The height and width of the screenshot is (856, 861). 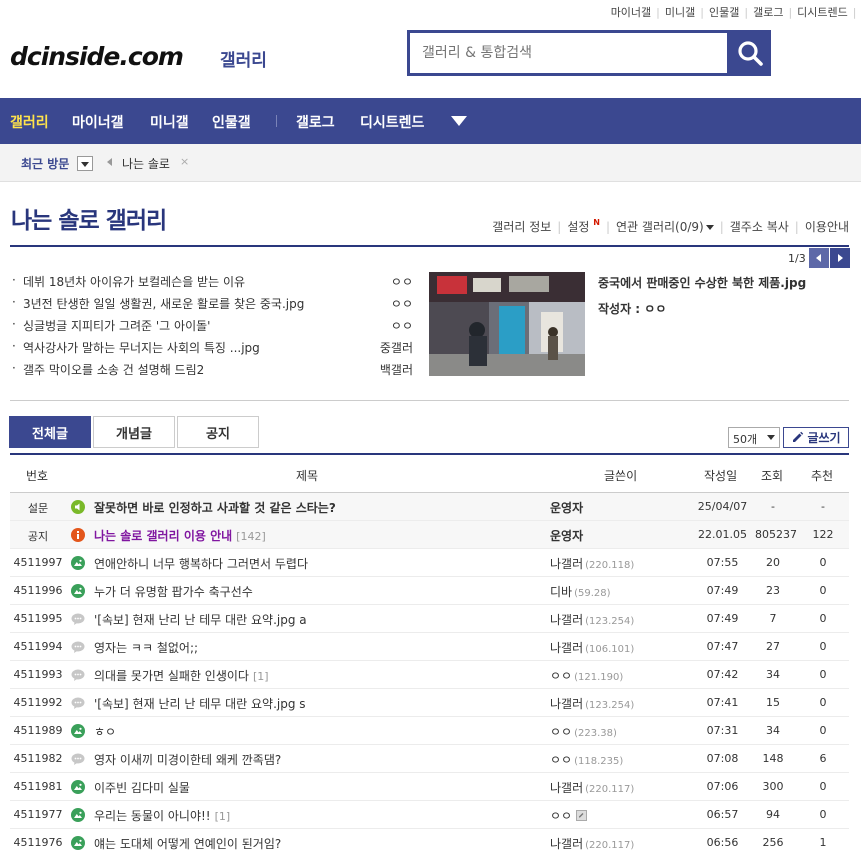 What do you see at coordinates (507, 324) in the screenshot?
I see `featured-thumbnail` at bounding box center [507, 324].